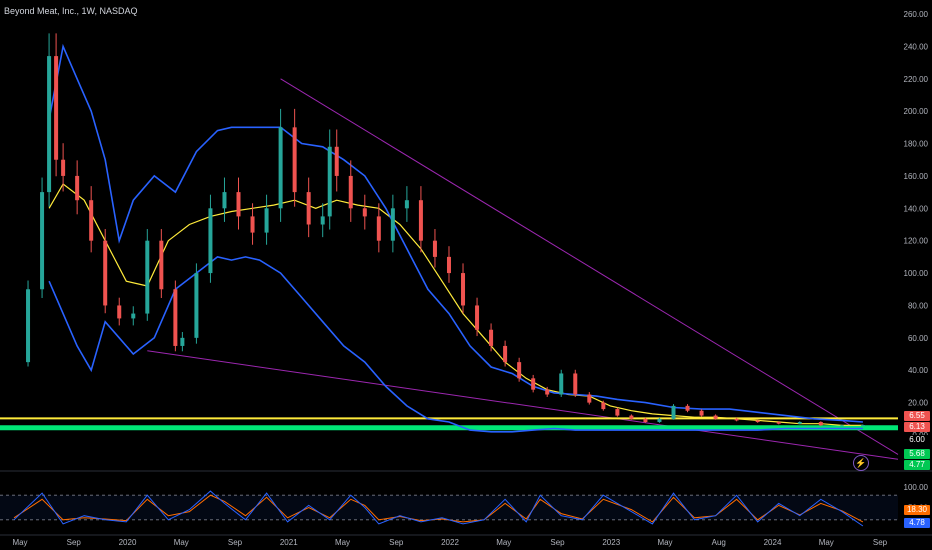 The height and width of the screenshot is (550, 932). Describe the element at coordinates (916, 273) in the screenshot. I see `y-tick-label: 100.00` at that location.